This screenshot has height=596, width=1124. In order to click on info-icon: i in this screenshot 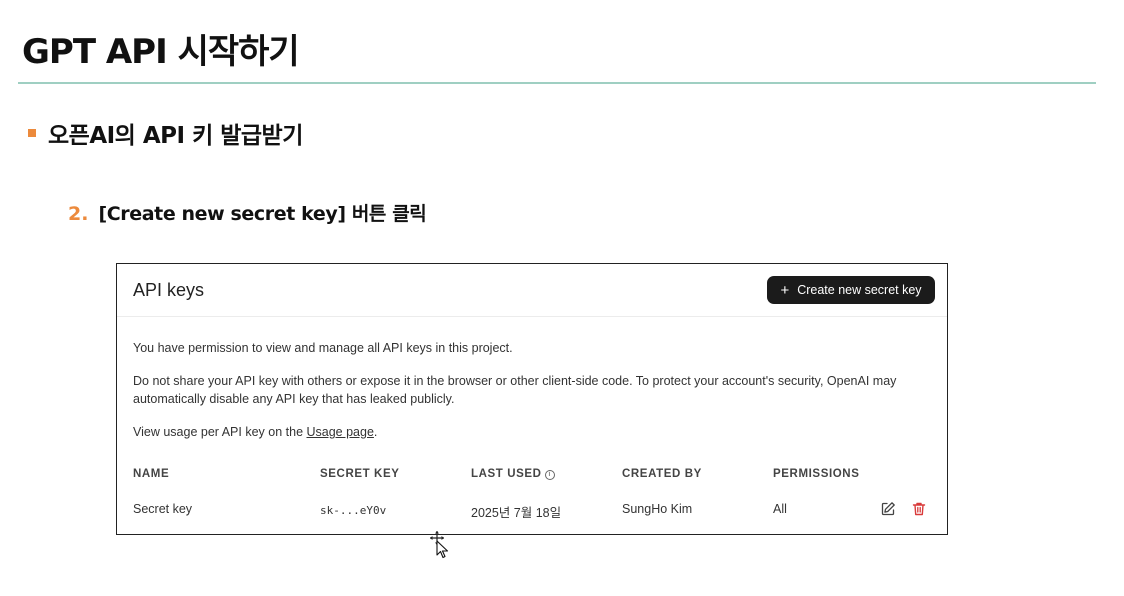, I will do `click(549, 475)`.